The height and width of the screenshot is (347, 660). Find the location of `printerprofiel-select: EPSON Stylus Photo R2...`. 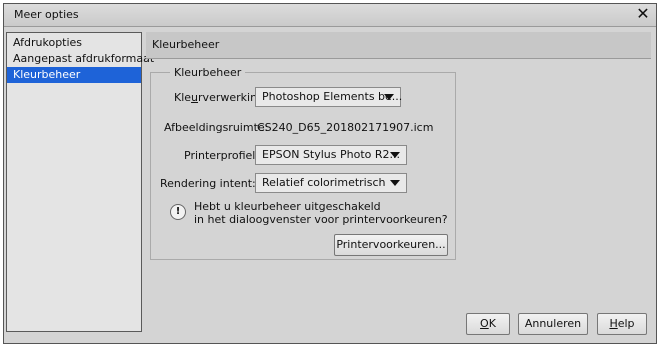

printerprofiel-select: EPSON Stylus Photo R2... is located at coordinates (331, 155).